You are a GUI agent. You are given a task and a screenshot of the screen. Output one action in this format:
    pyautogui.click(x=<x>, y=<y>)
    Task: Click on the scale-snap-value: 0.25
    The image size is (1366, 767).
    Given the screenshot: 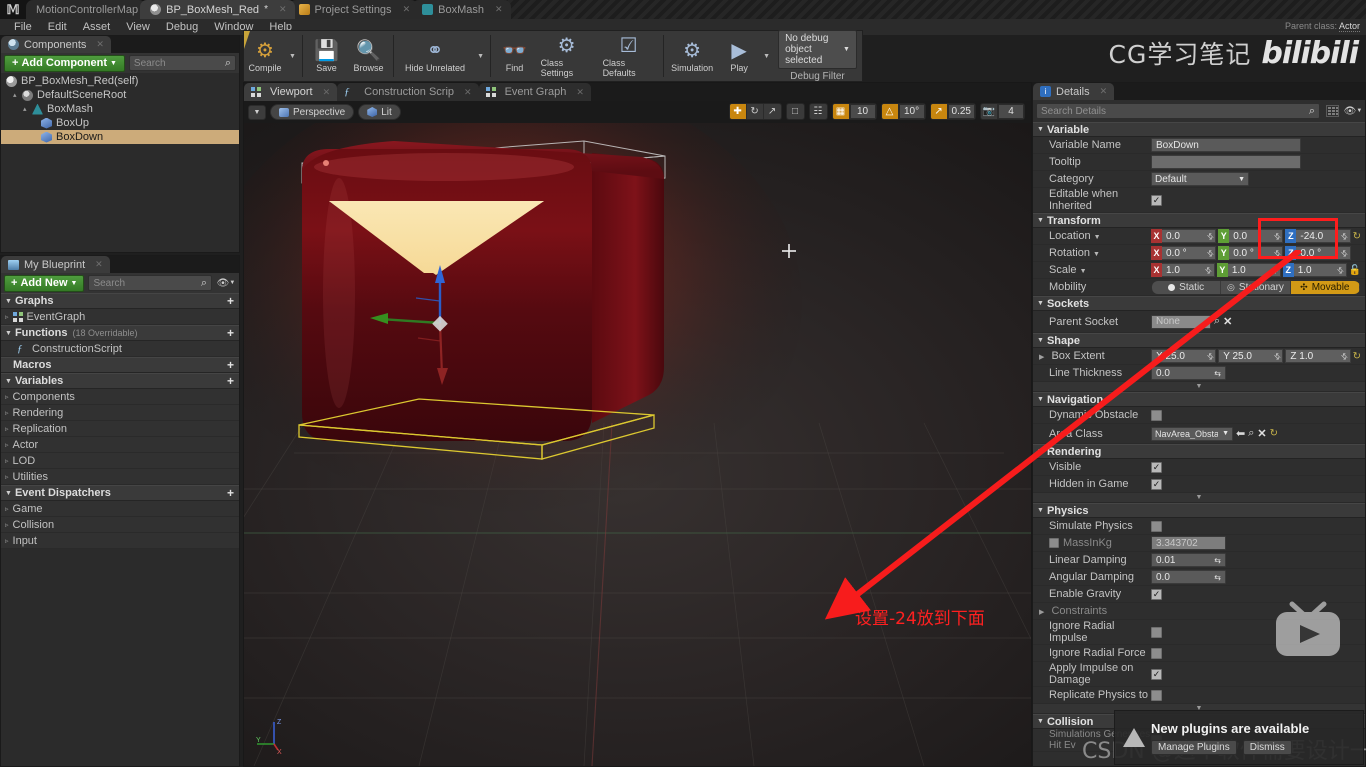 What is the action you would take?
    pyautogui.click(x=961, y=111)
    